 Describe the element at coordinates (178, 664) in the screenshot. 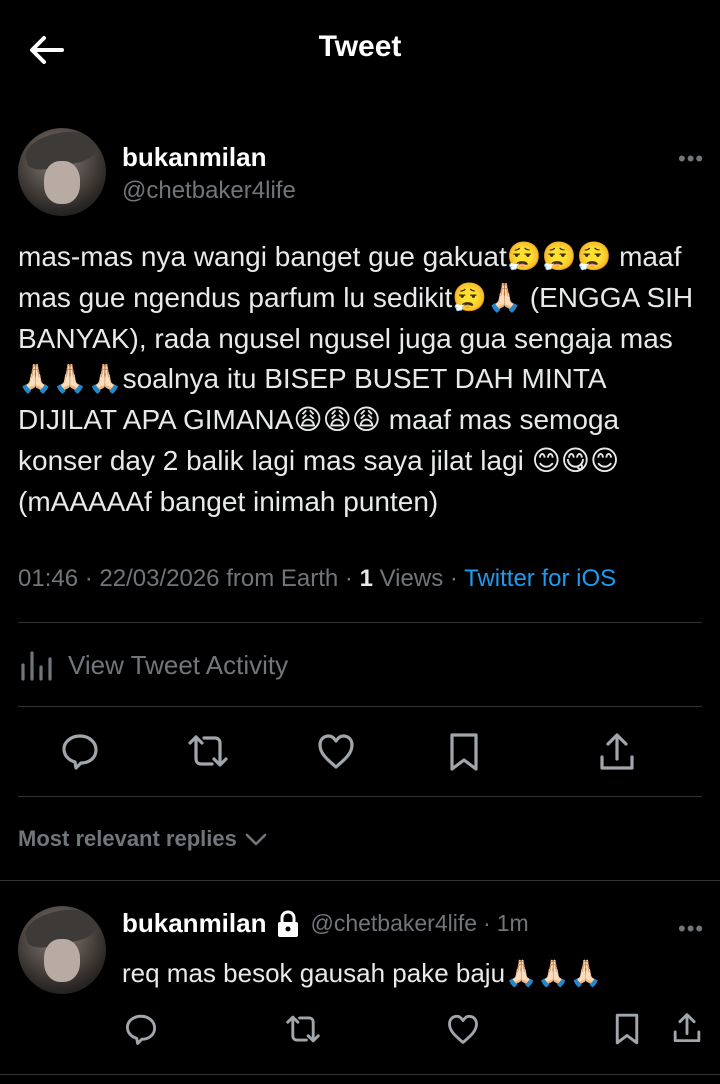

I see `activity-label: View Tweet Activity` at that location.